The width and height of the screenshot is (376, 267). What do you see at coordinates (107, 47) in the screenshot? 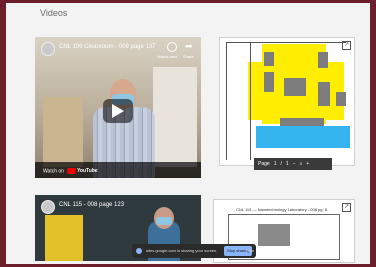
I see `video-title: CNL 106 Cleanroom - 009 page 137` at bounding box center [107, 47].